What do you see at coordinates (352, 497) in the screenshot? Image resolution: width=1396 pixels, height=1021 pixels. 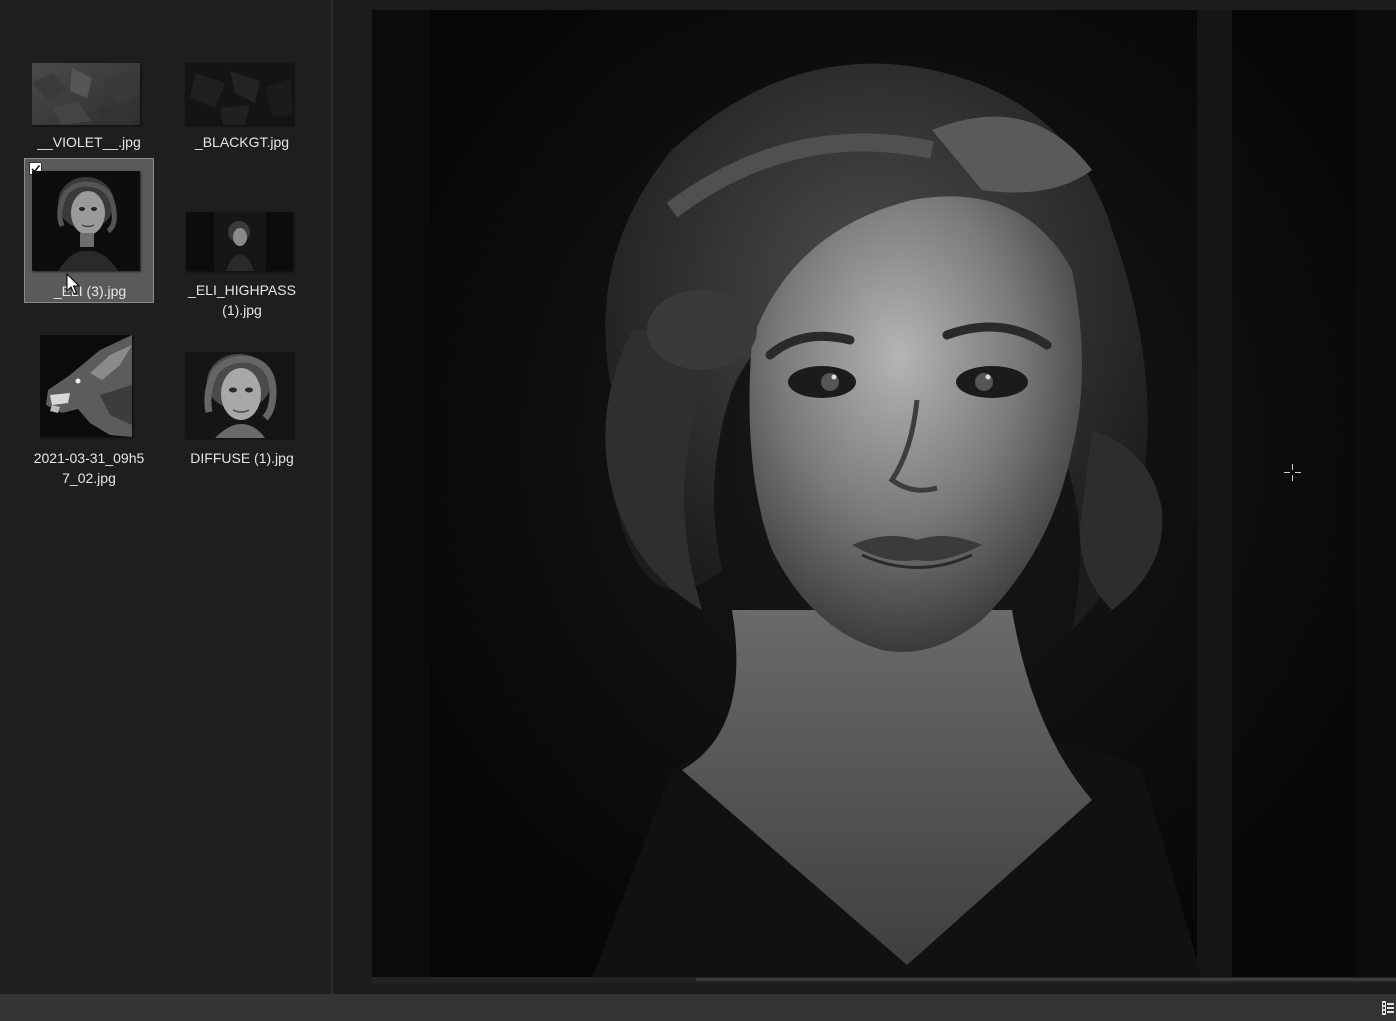 I see `panel-gap` at bounding box center [352, 497].